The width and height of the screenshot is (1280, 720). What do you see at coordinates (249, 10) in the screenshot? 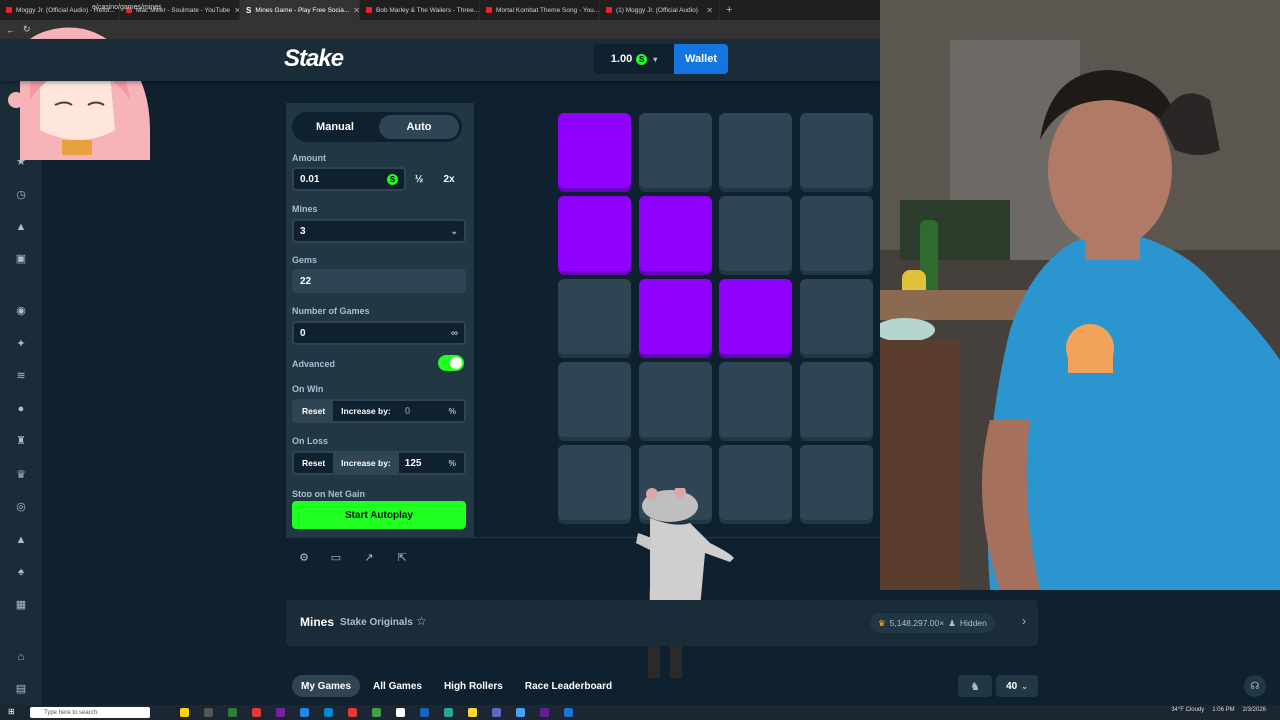
I see `stake-favicon-icon: S` at bounding box center [249, 10].